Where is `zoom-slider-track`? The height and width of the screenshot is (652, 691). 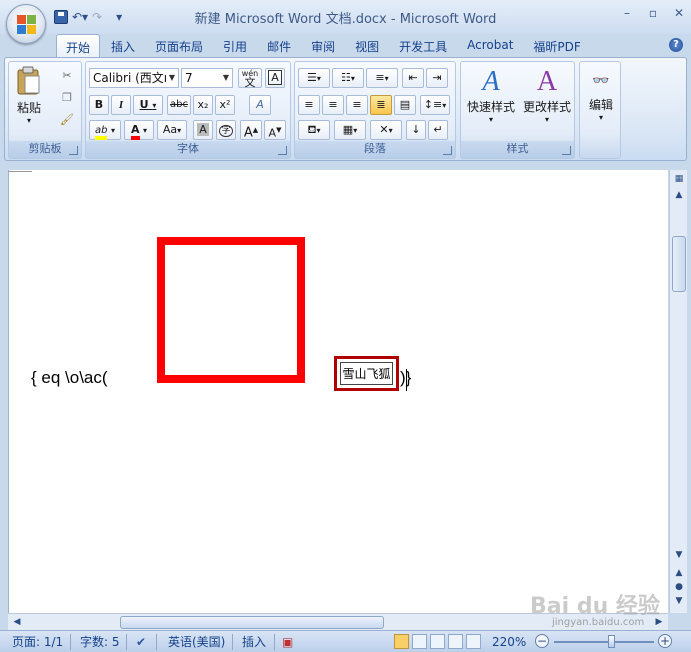
zoom-slider-track is located at coordinates (604, 642).